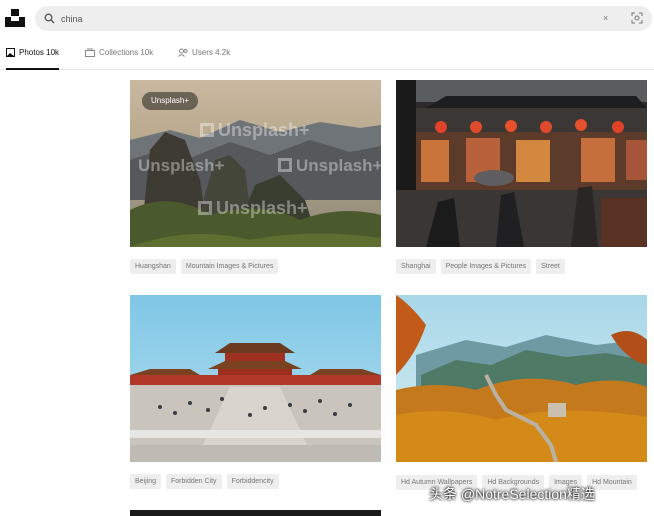  What do you see at coordinates (550, 266) in the screenshot?
I see `tag: Street` at bounding box center [550, 266].